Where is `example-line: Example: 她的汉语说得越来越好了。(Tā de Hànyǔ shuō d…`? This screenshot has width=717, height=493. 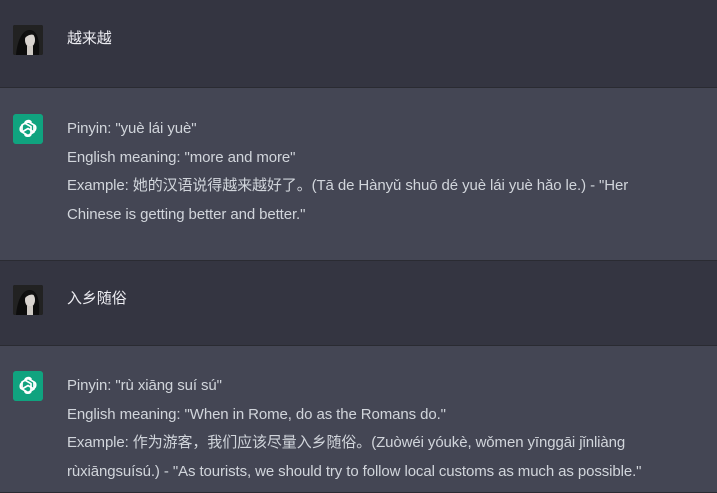
example-line: Example: 她的汉语说得越来越好了。(Tā de Hànyǔ shuō d… is located at coordinates (348, 185).